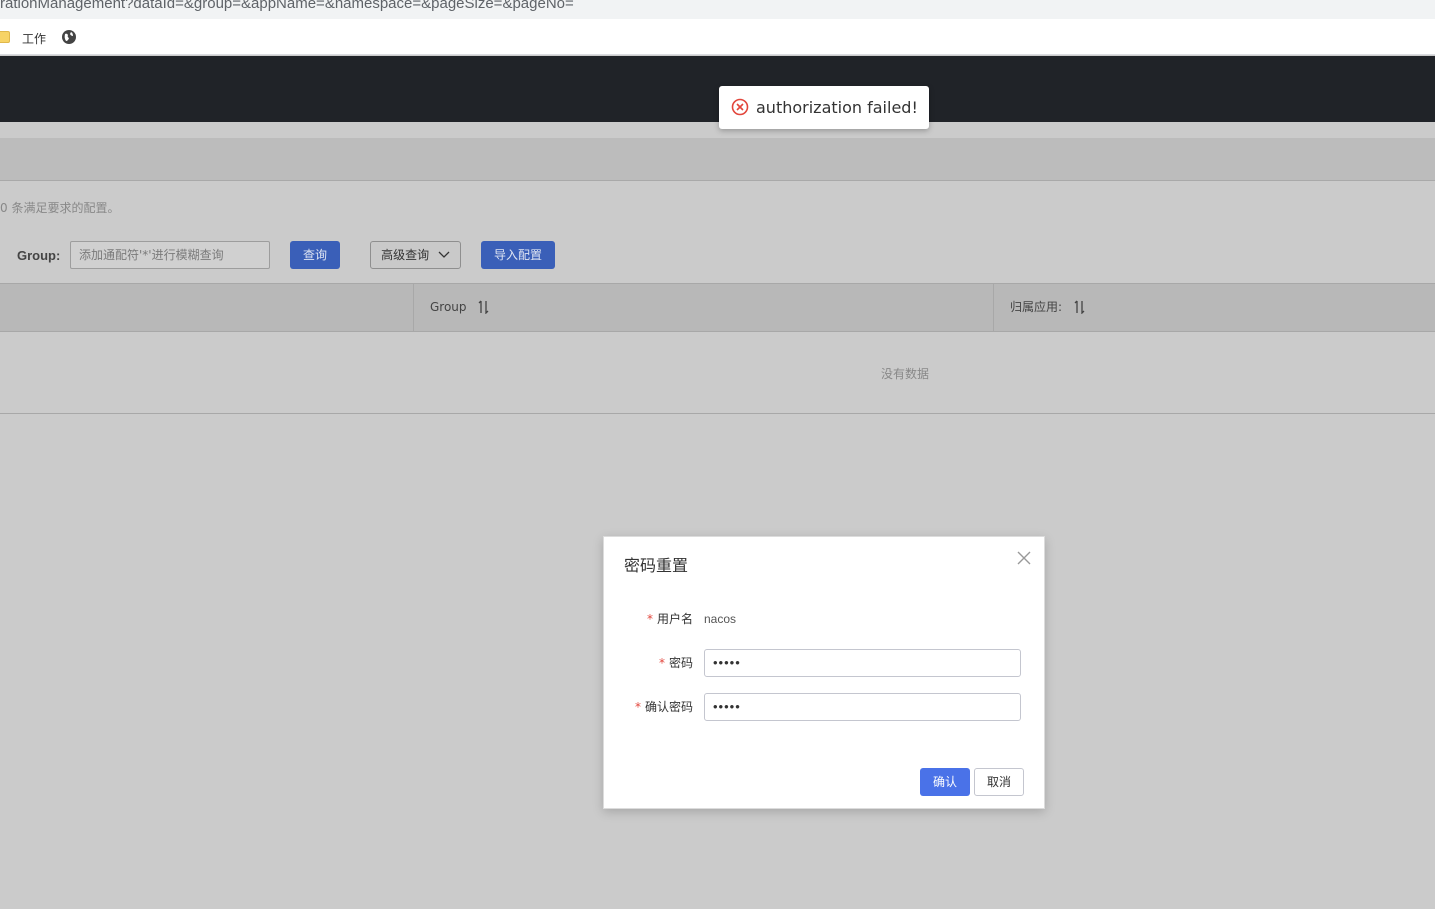 This screenshot has width=1435, height=909. What do you see at coordinates (675, 663) in the screenshot?
I see `password-label: * 密码` at bounding box center [675, 663].